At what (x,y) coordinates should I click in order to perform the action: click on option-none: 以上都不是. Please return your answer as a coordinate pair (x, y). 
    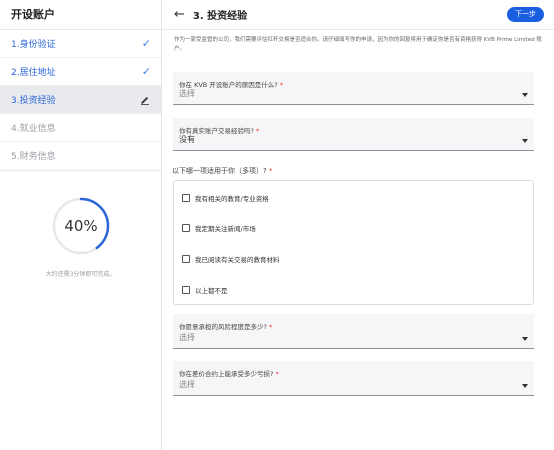
    Looking at the image, I should click on (205, 290).